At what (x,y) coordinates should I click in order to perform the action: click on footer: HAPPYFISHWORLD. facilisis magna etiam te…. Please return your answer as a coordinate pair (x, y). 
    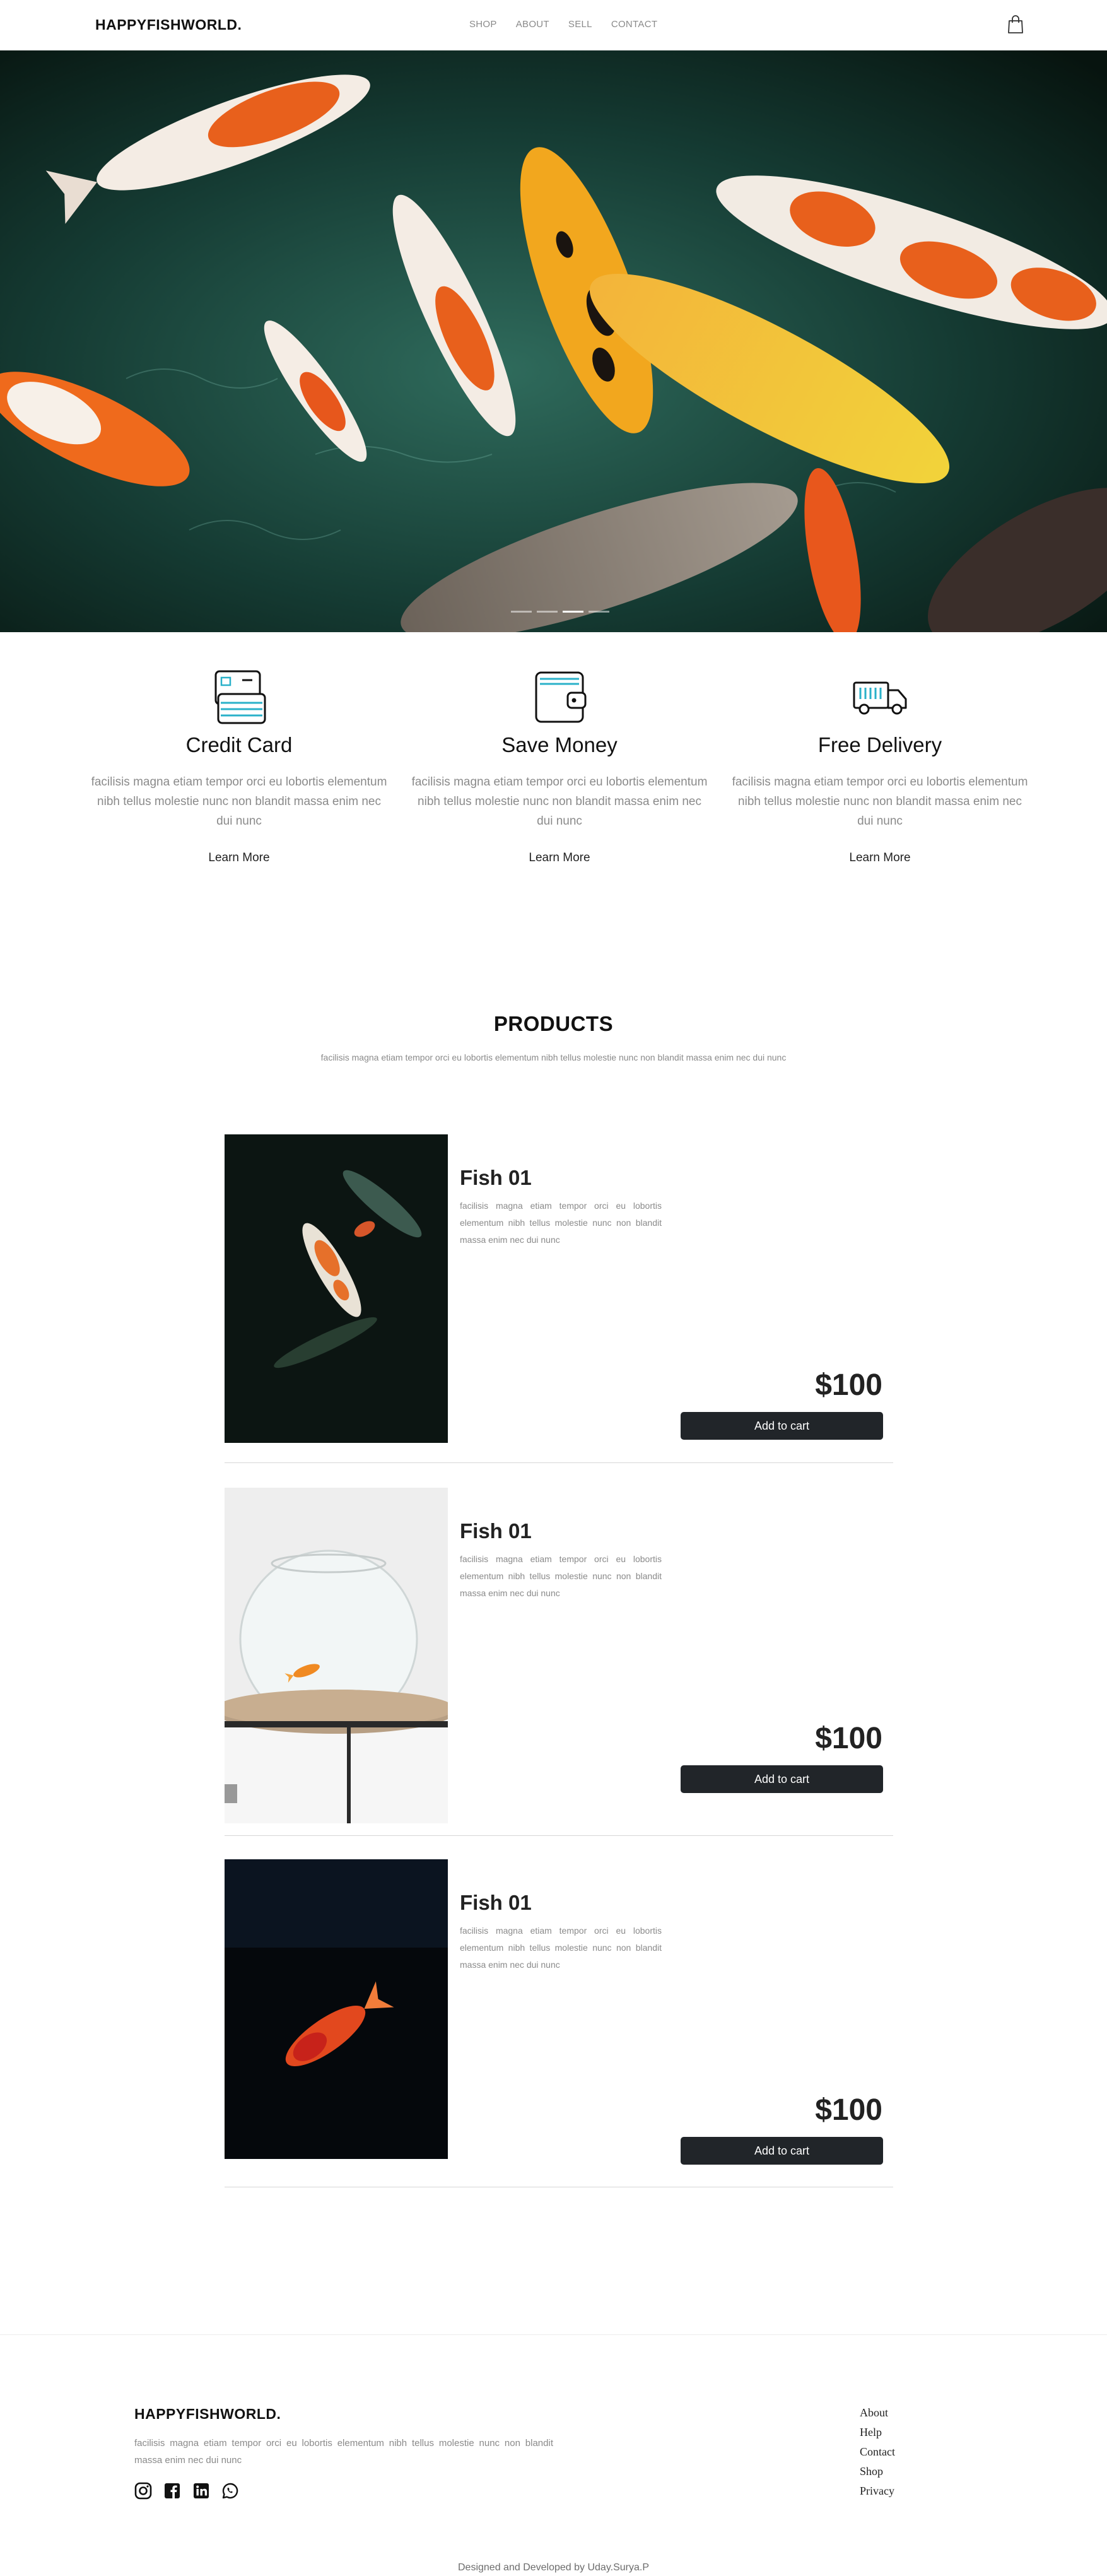
    Looking at the image, I should click on (553, 2455).